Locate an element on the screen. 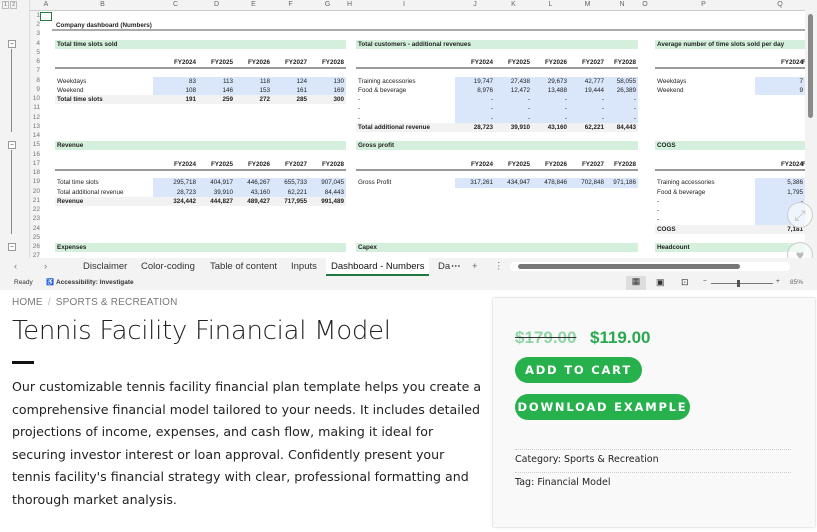  tab-color-coding: Color-coding is located at coordinates (168, 266).